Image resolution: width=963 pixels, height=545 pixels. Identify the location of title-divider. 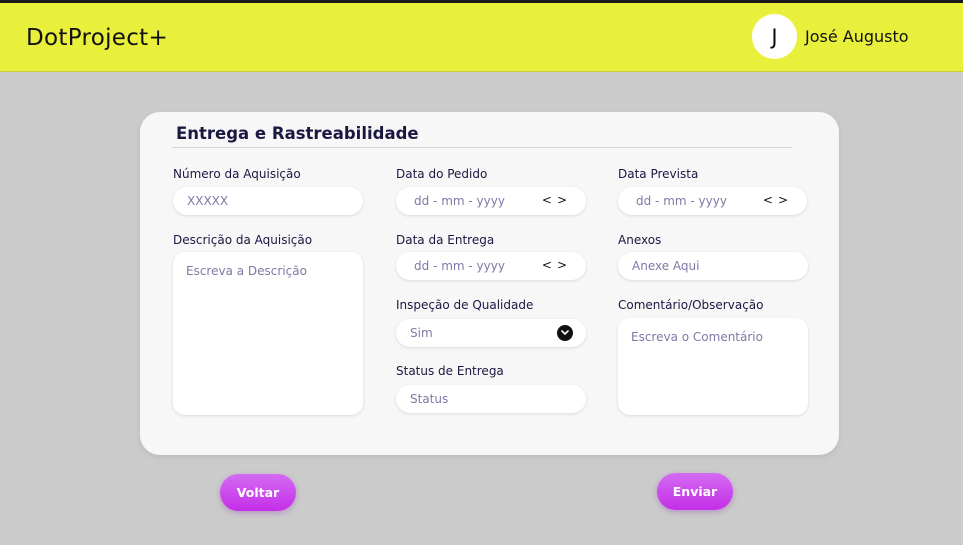
(482, 147).